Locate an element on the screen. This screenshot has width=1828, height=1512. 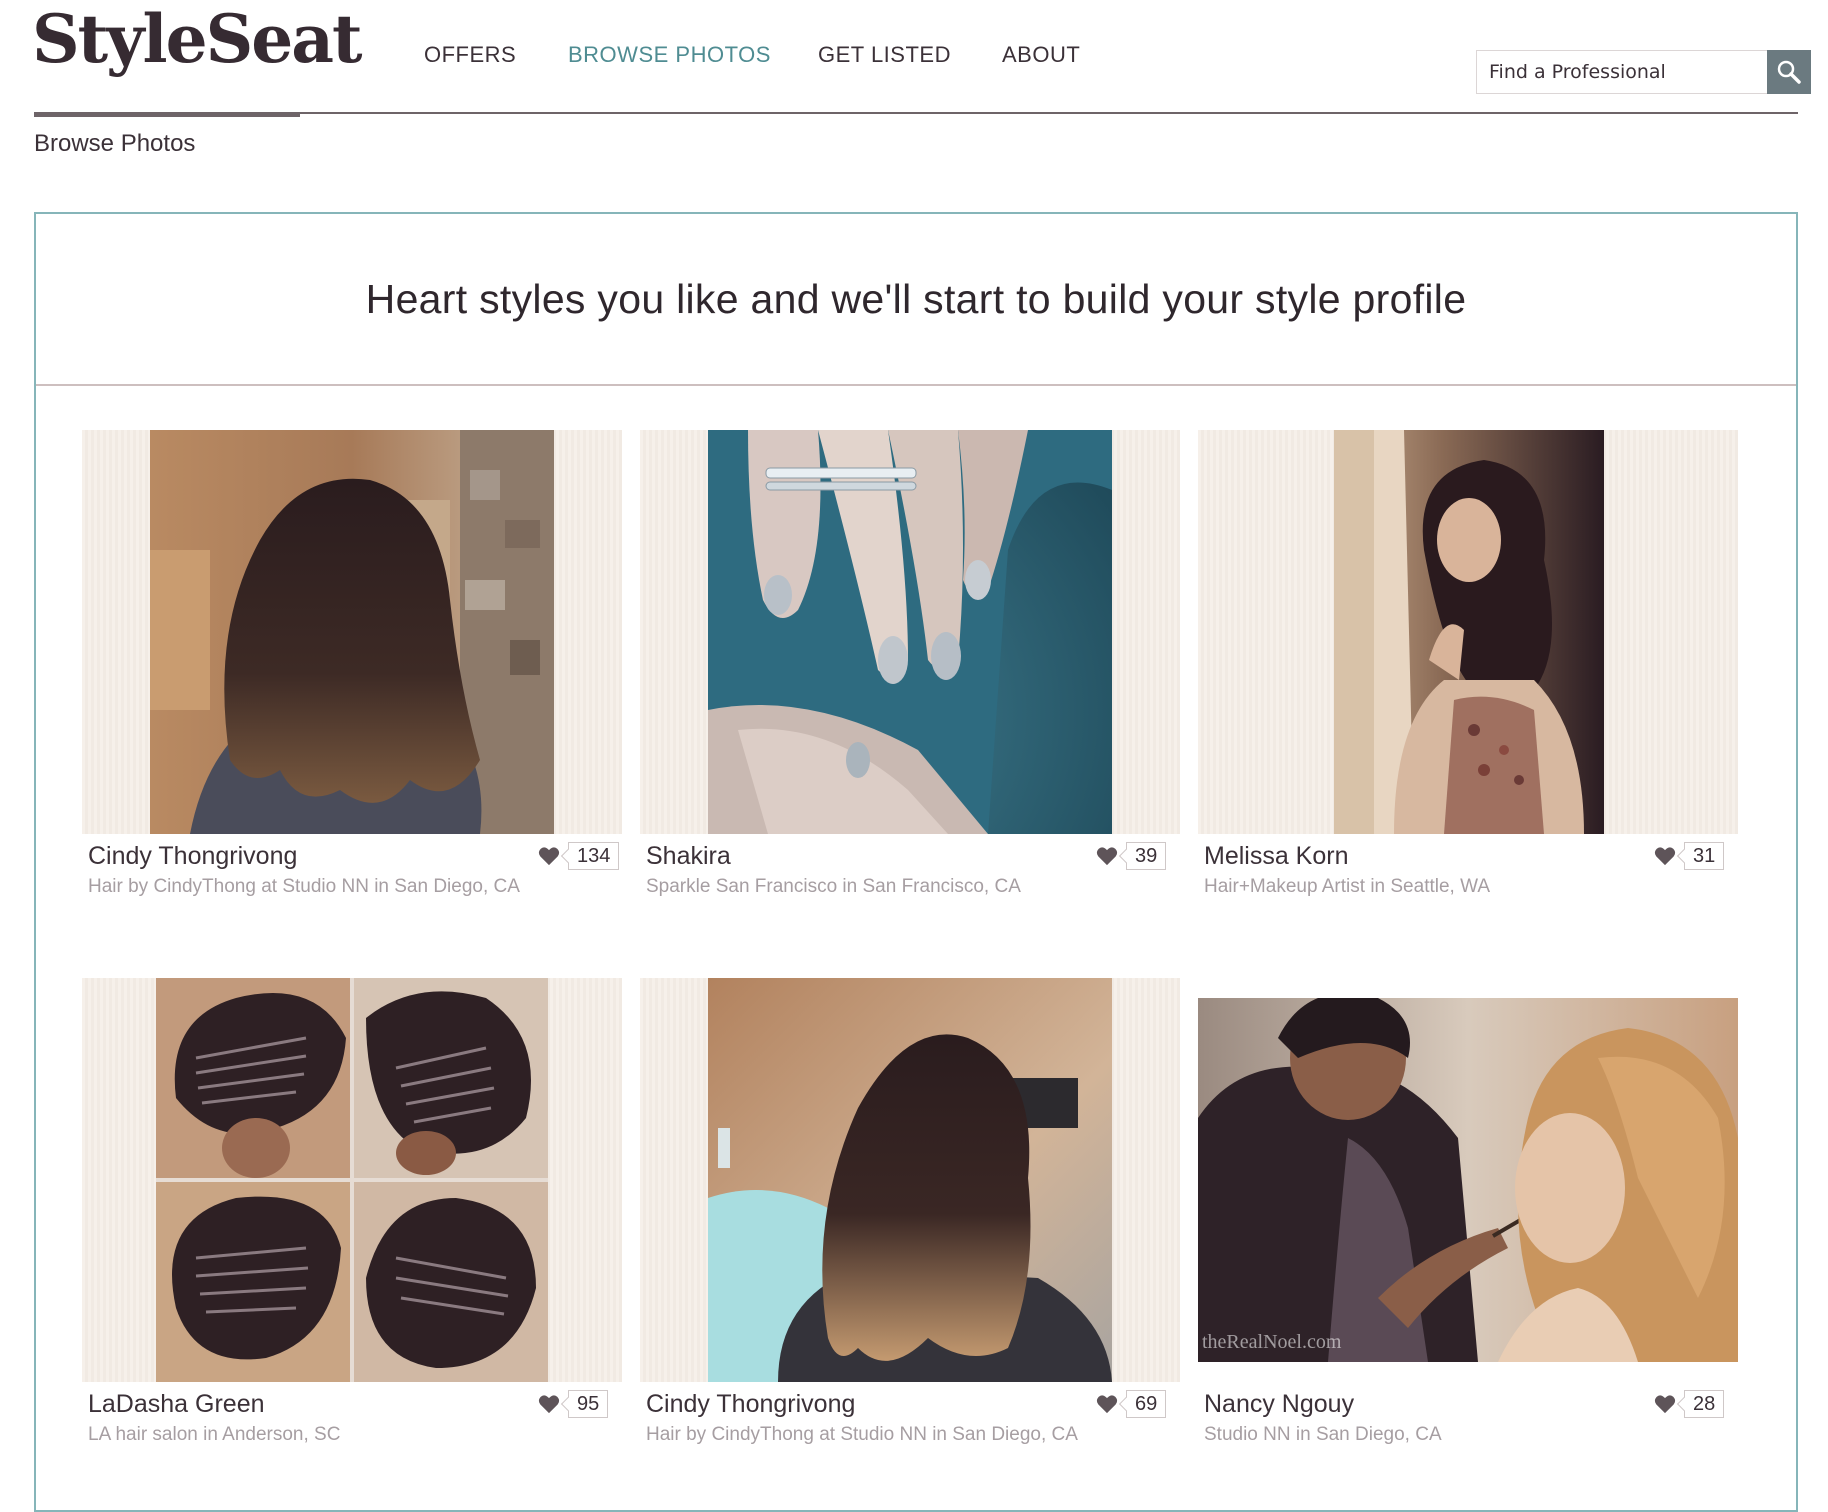
professional-name: LaDasha Green is located at coordinates (176, 1404).